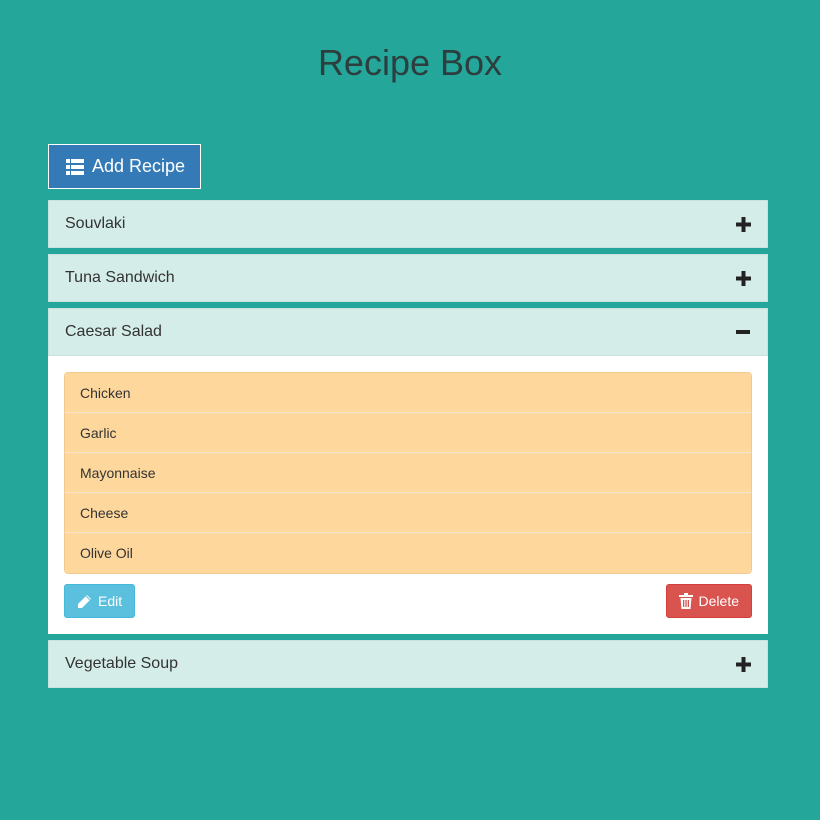  I want to click on recipe-panel: Vegetable Soup, so click(408, 664).